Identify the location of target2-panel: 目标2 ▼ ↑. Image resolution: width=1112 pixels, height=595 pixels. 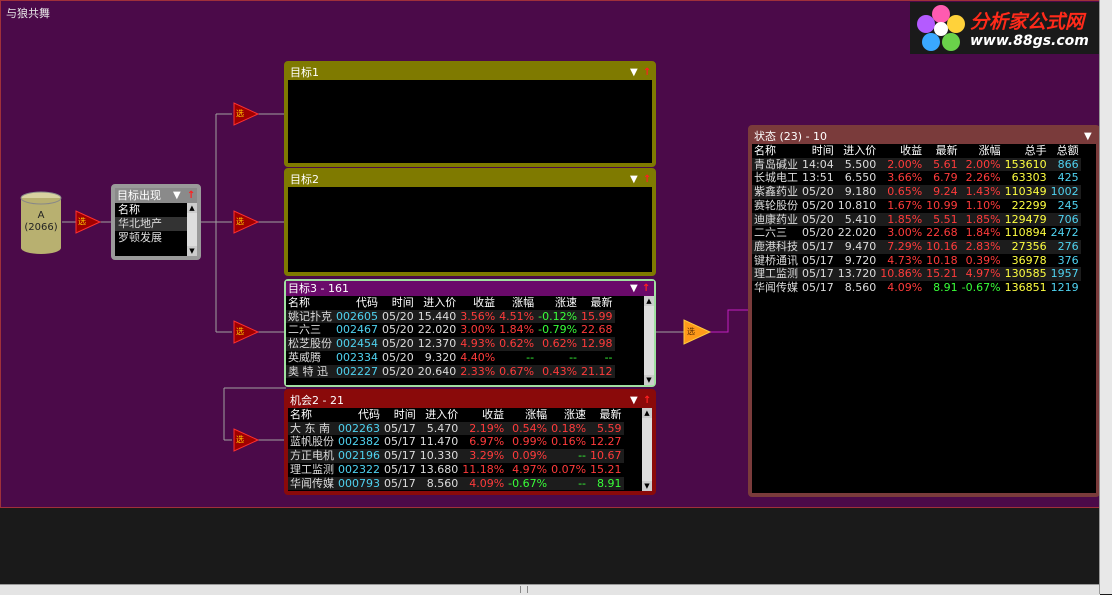
(470, 222).